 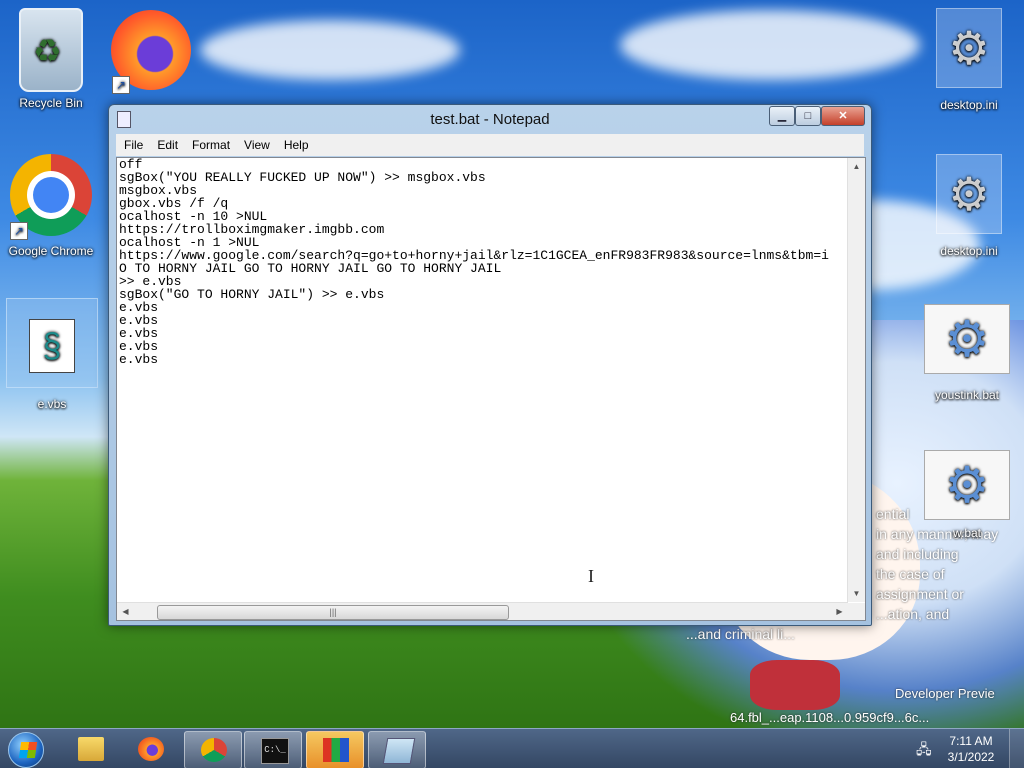 I want to click on title-bar: test.bat - Notepad ▁ □ ✕, so click(x=490, y=119).